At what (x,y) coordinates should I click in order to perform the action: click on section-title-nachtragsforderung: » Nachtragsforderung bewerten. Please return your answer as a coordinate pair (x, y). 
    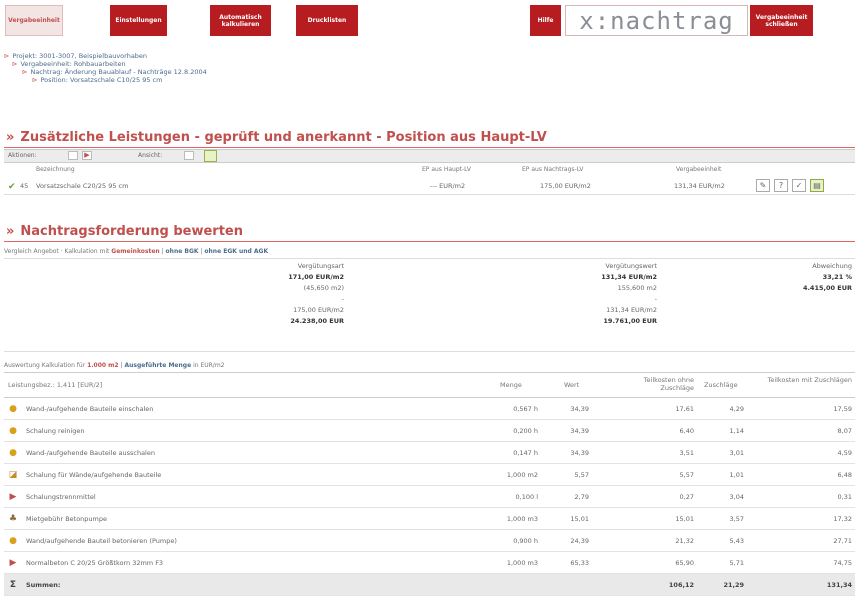
    Looking at the image, I should click on (124, 231).